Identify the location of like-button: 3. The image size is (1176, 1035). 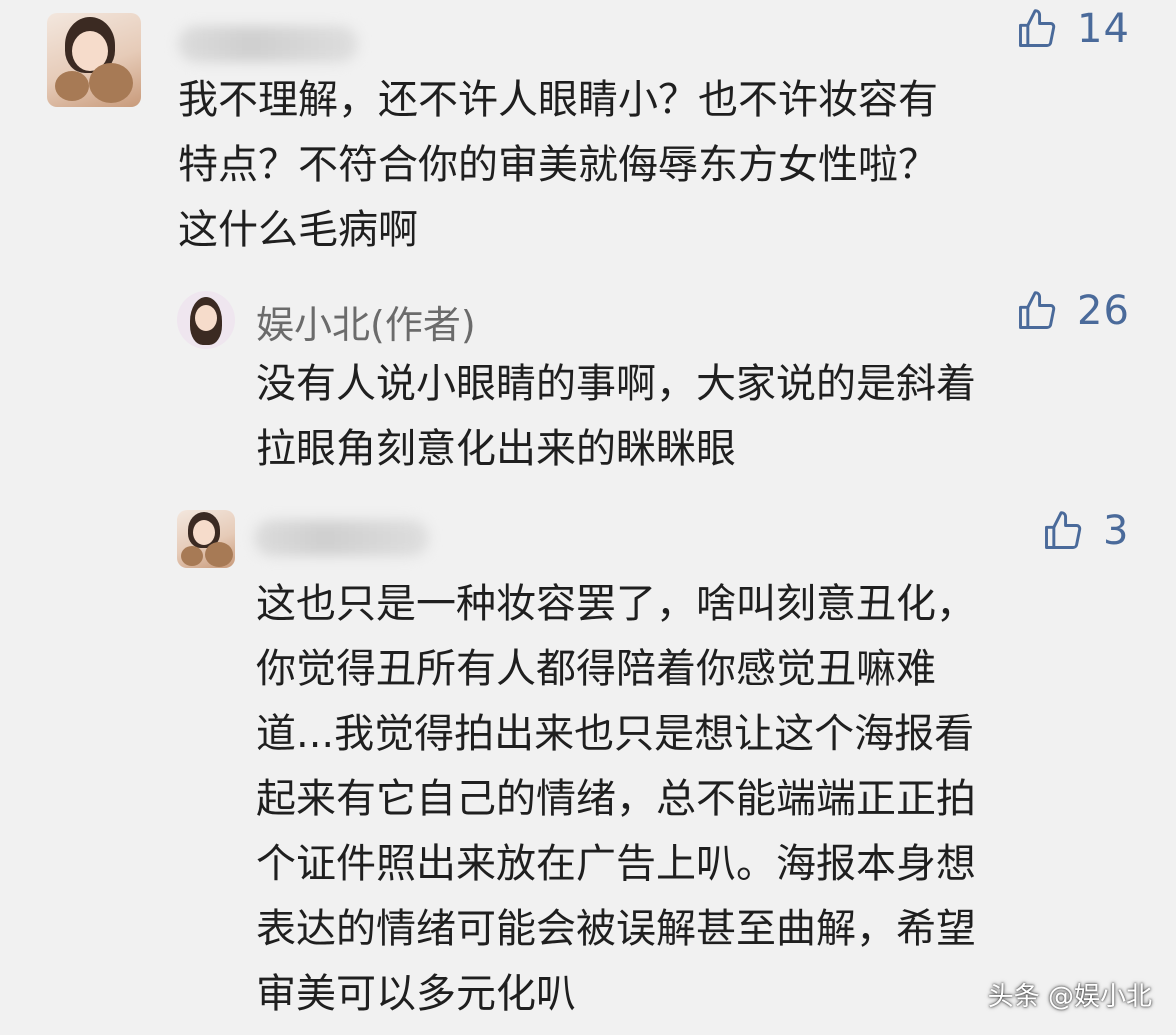
(1085, 531).